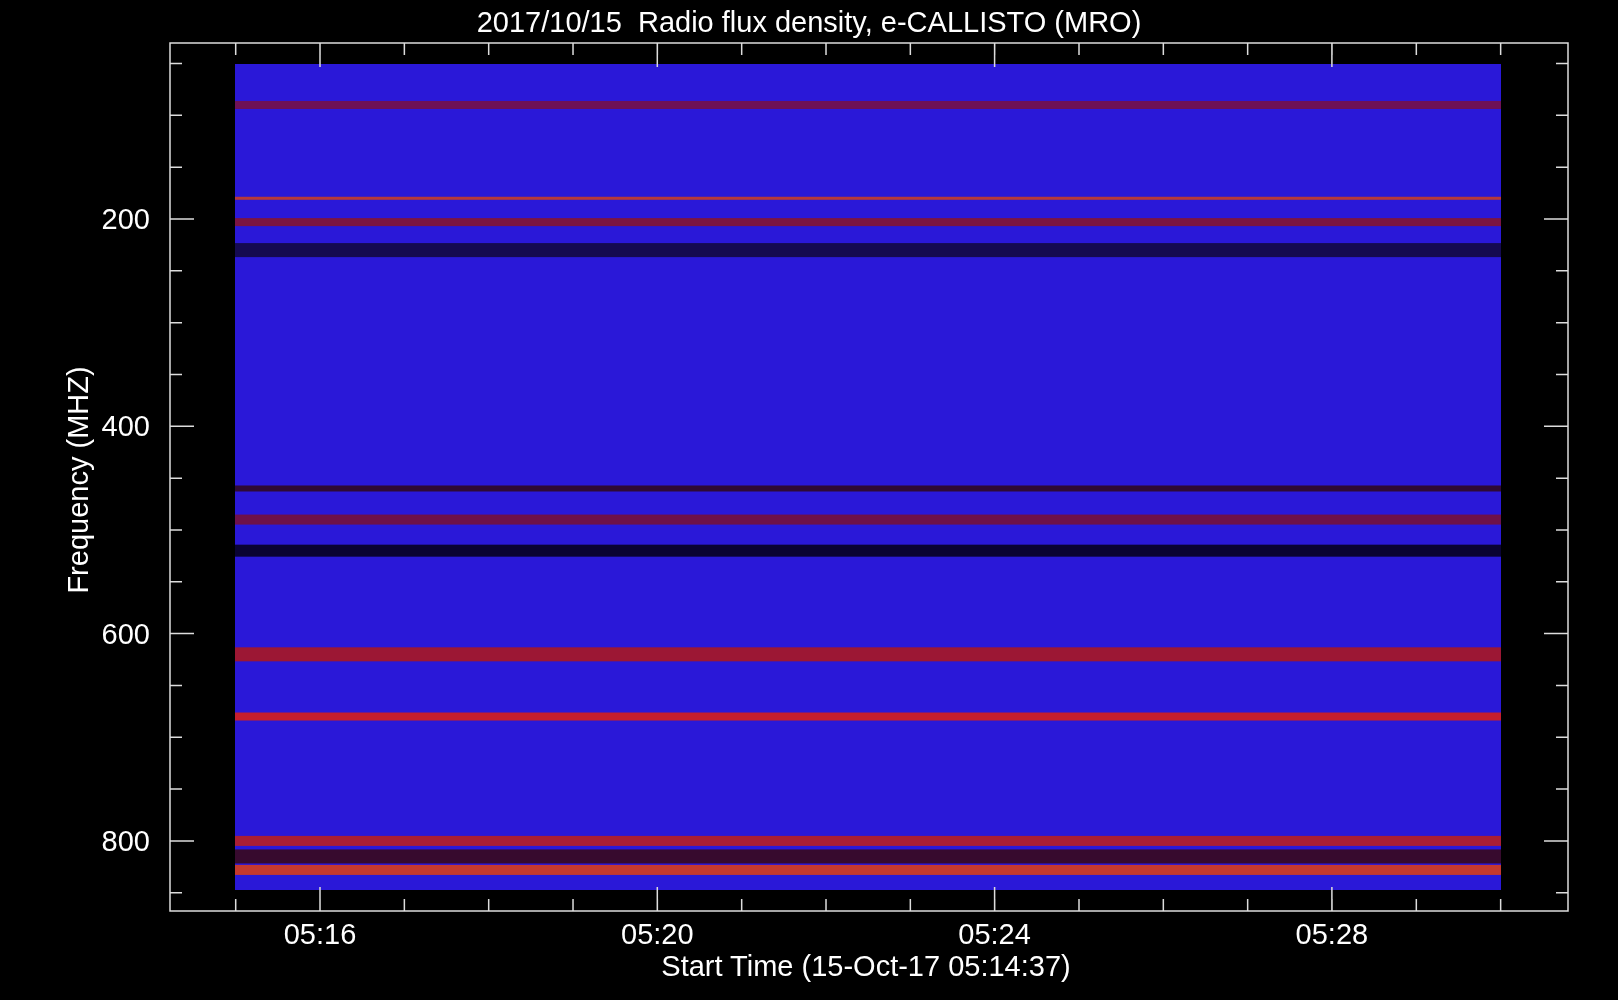  What do you see at coordinates (1332, 934) in the screenshot?
I see `x-tick-label: 05:28` at bounding box center [1332, 934].